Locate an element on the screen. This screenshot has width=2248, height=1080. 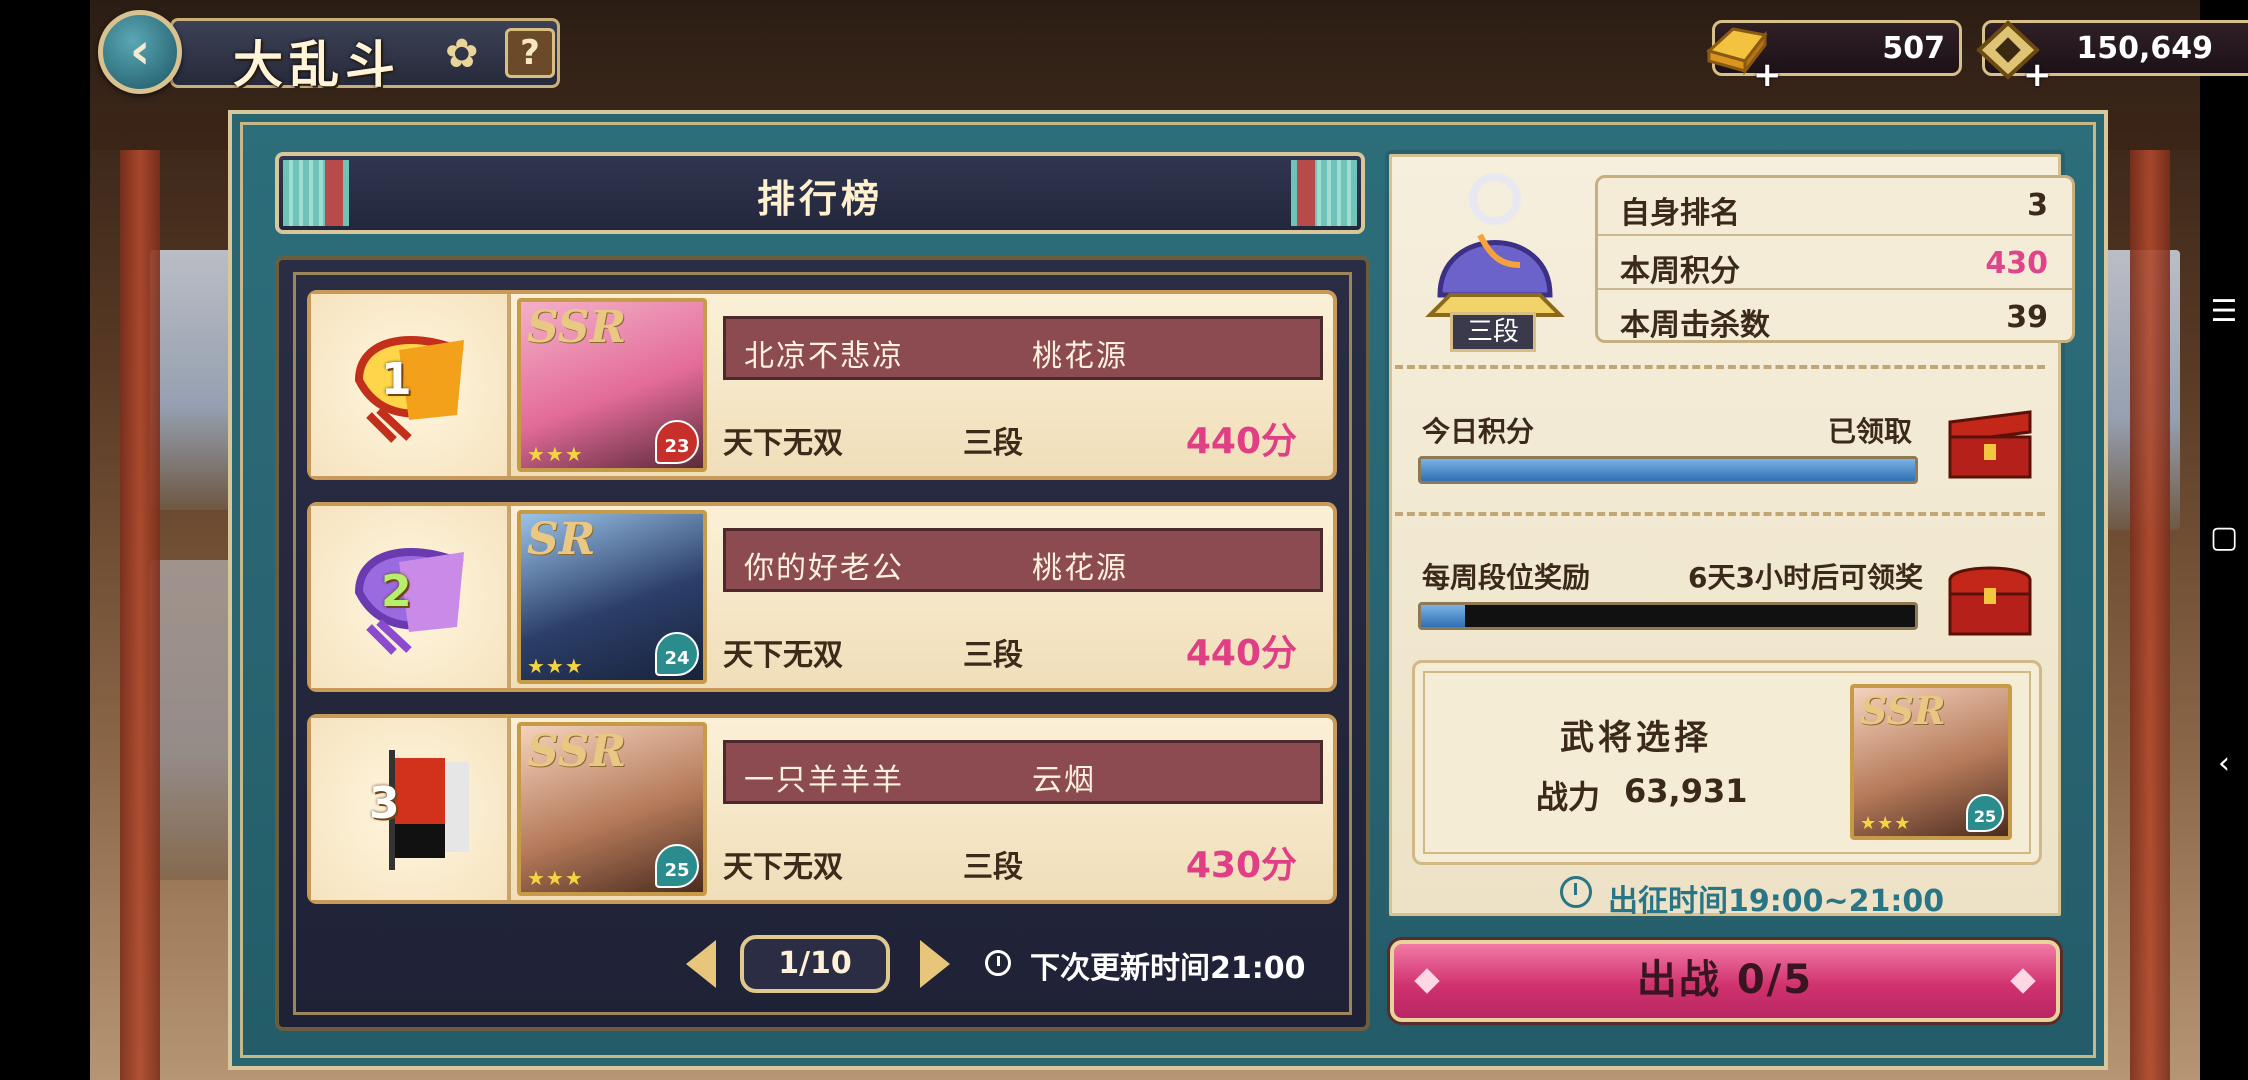
add-coin-icon: + is located at coordinates (2037, 75).